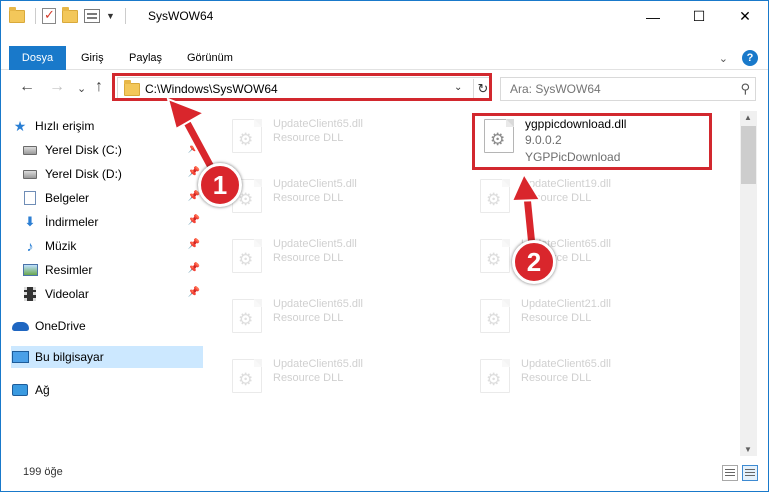  I want to click on step-1-badge: 1, so click(220, 185).